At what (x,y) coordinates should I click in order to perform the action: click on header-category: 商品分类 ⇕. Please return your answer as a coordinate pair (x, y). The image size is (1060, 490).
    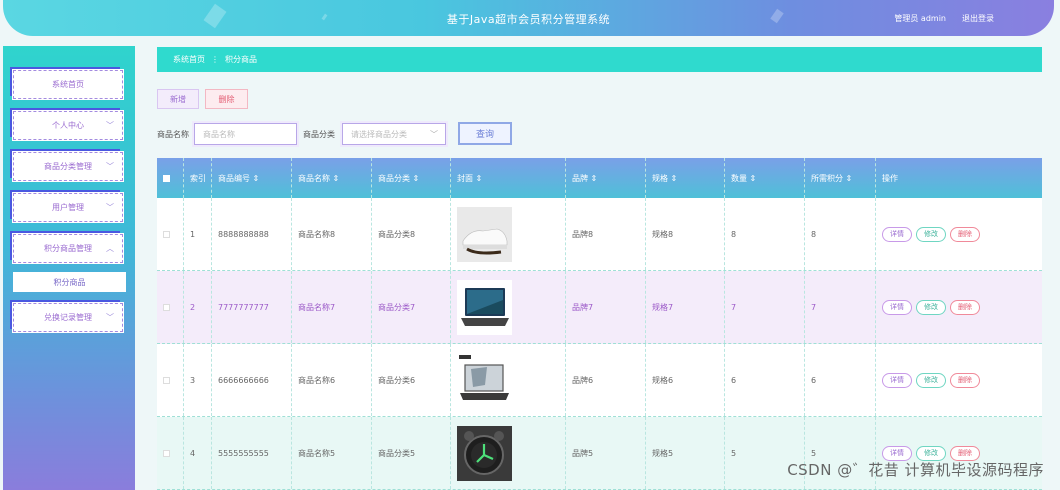
    Looking at the image, I should click on (411, 178).